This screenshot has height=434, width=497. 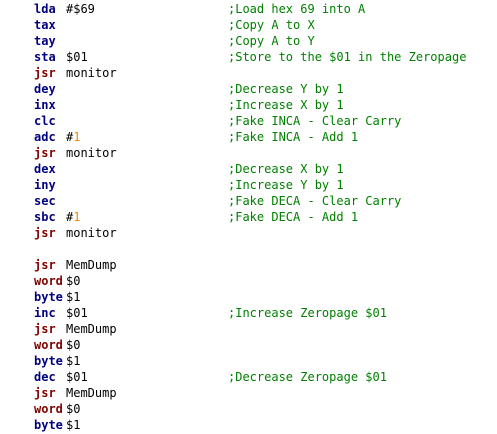 What do you see at coordinates (293, 217) in the screenshot?
I see `comment: ;Fake DECA - Add 1` at bounding box center [293, 217].